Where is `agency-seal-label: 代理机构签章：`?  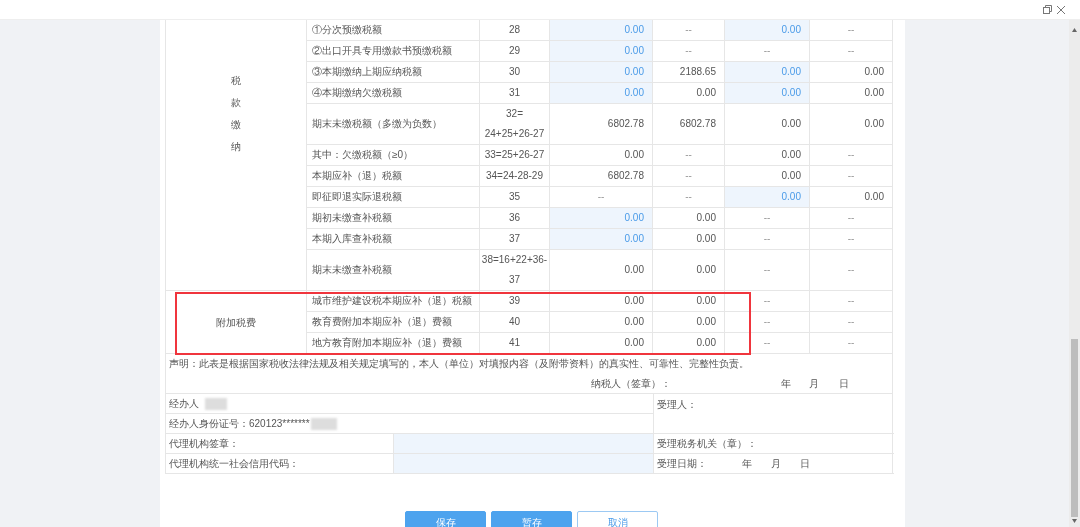
agency-seal-label: 代理机构签章： is located at coordinates (204, 444).